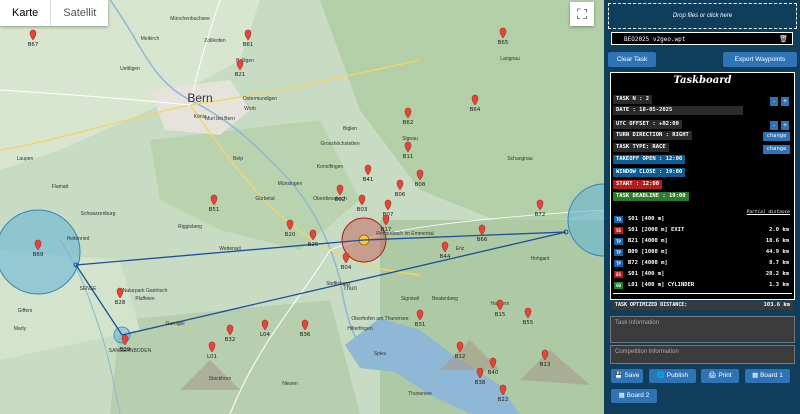 The height and width of the screenshot is (414, 800). Describe the element at coordinates (25, 159) in the screenshot. I see `map-place-label: Laupen` at that location.